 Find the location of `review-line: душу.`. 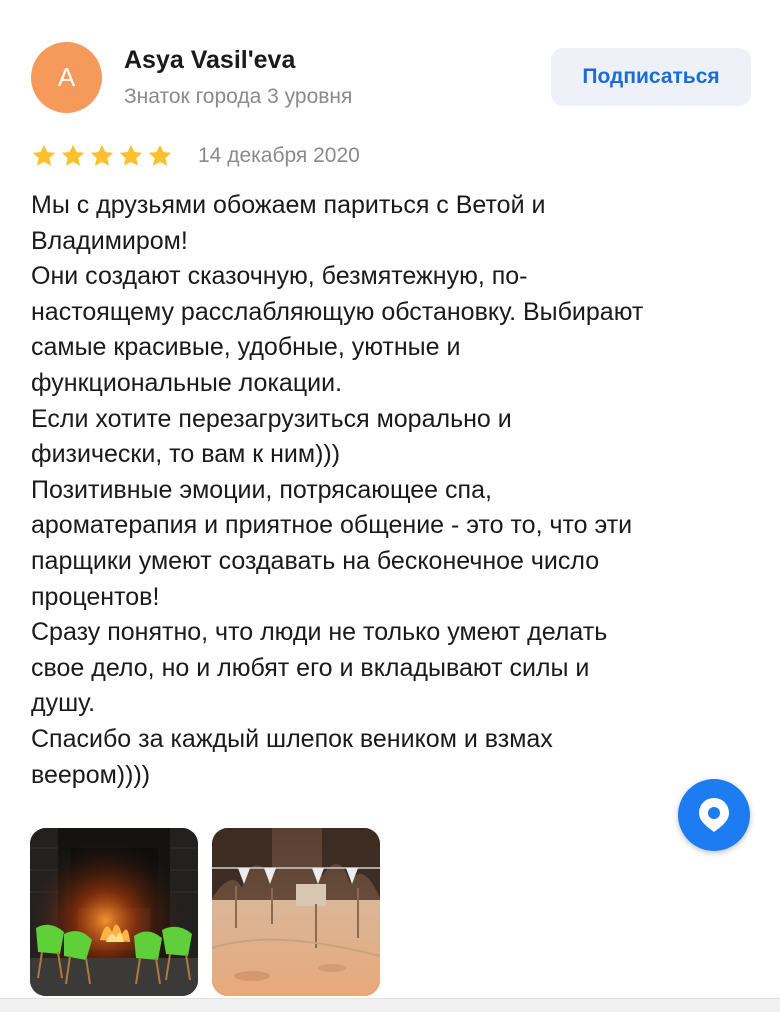

review-line: душу. is located at coordinates (63, 703).